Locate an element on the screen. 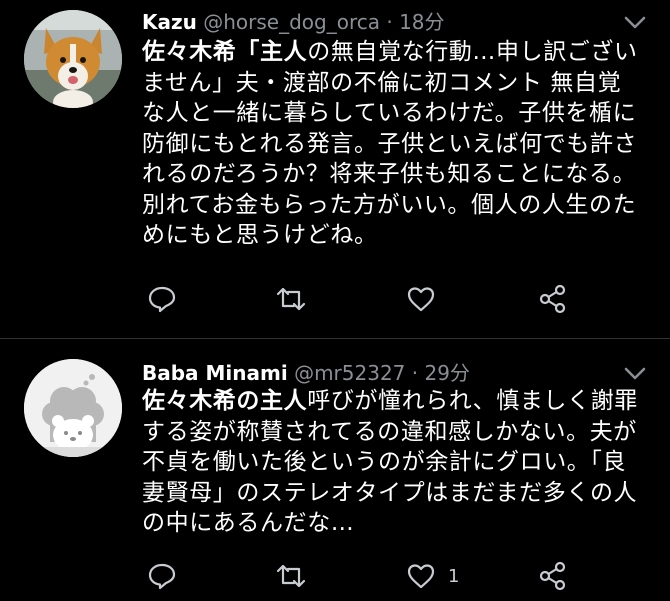  like-button: 1 is located at coordinates (432, 576).